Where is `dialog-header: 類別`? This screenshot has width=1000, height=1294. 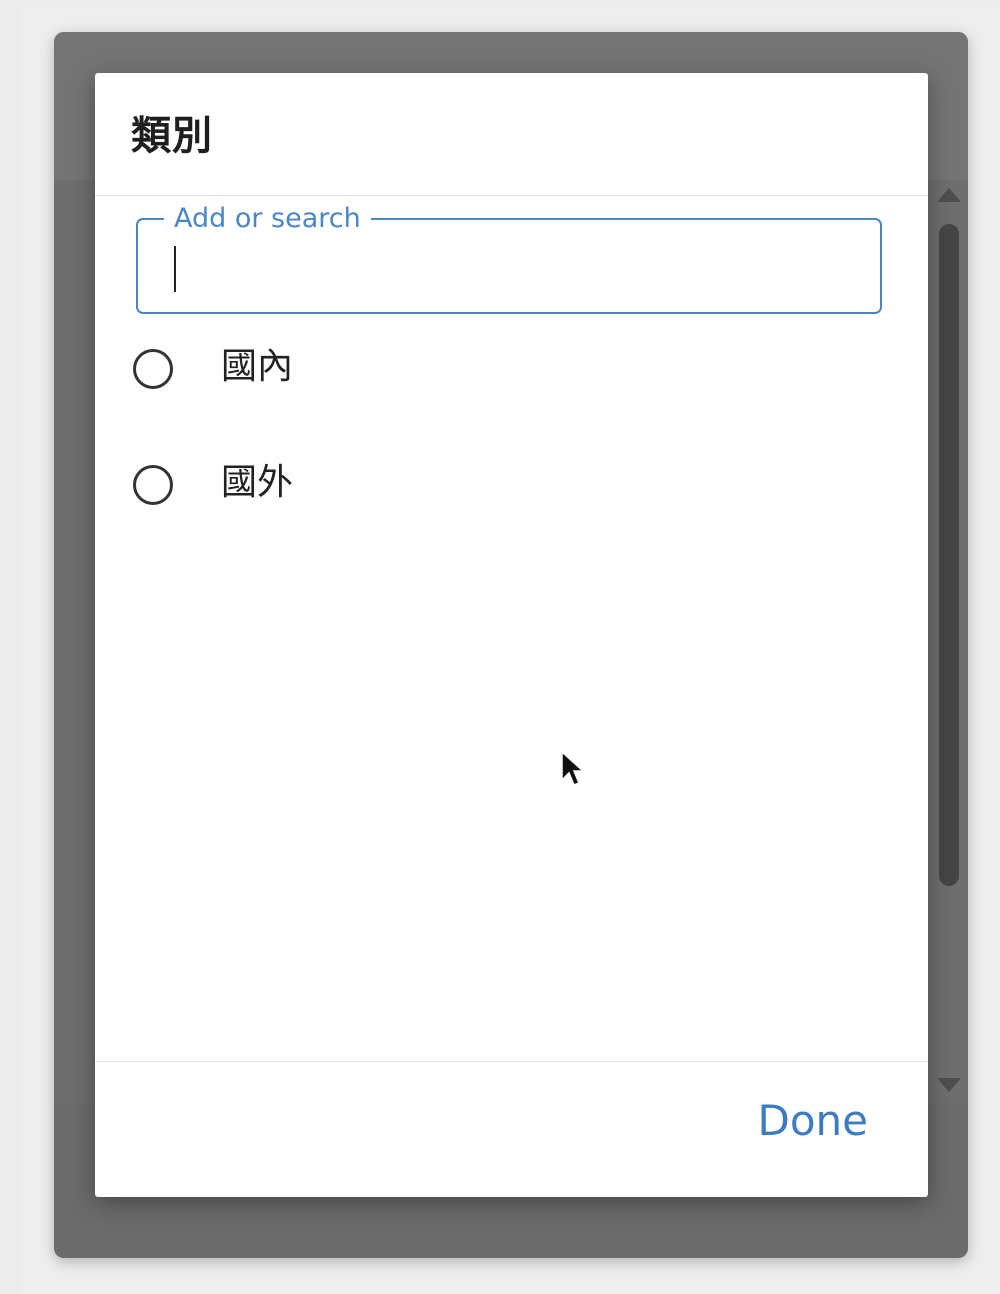
dialog-header: 類別 is located at coordinates (511, 134).